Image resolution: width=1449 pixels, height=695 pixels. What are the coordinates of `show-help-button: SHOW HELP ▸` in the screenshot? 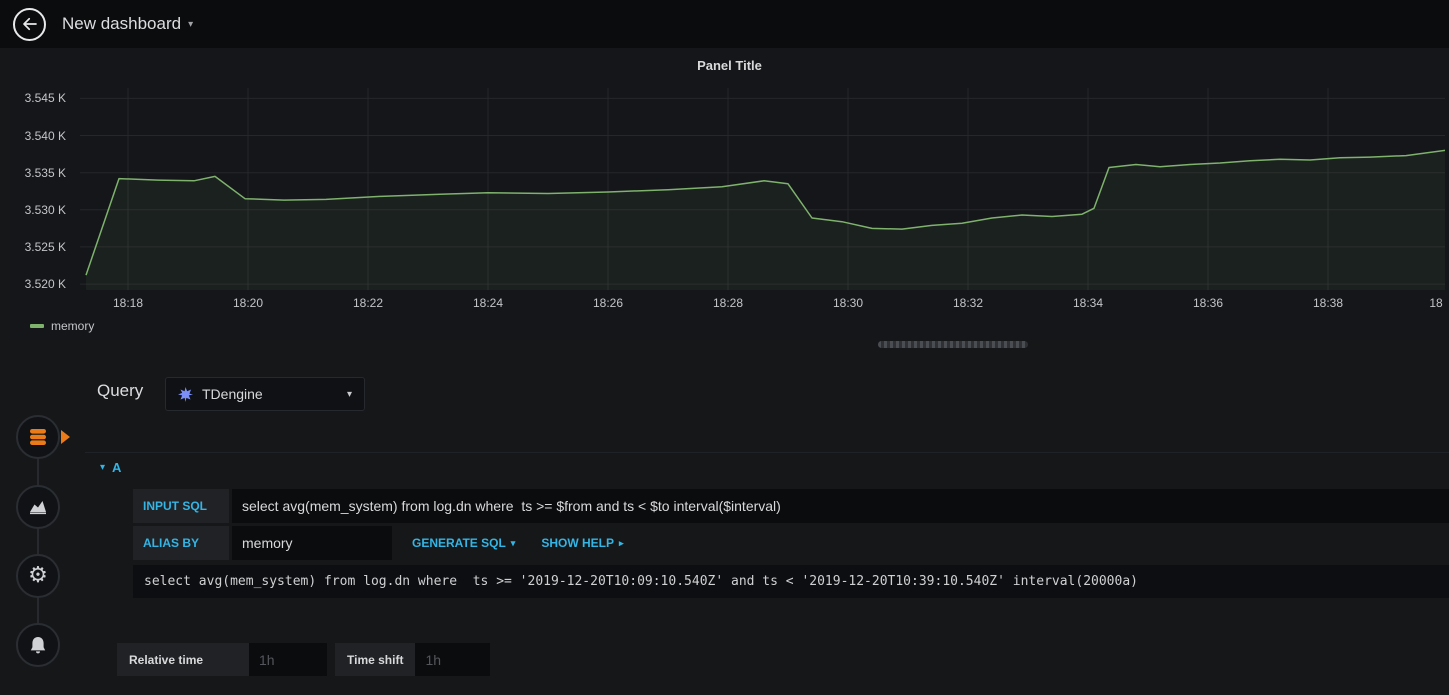 It's located at (582, 543).